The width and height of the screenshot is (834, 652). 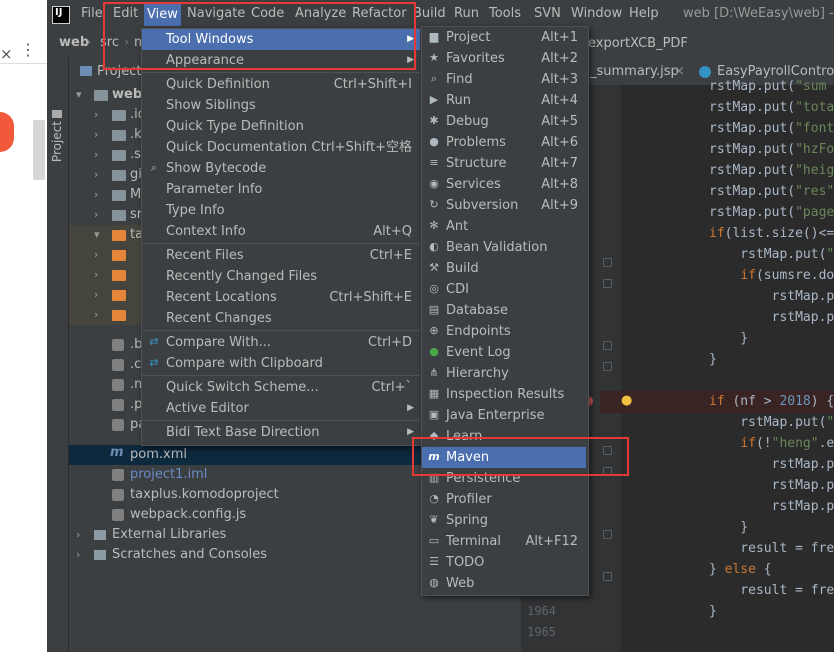 I want to click on view-menu-item: Context Info Alt+Q, so click(x=281, y=231).